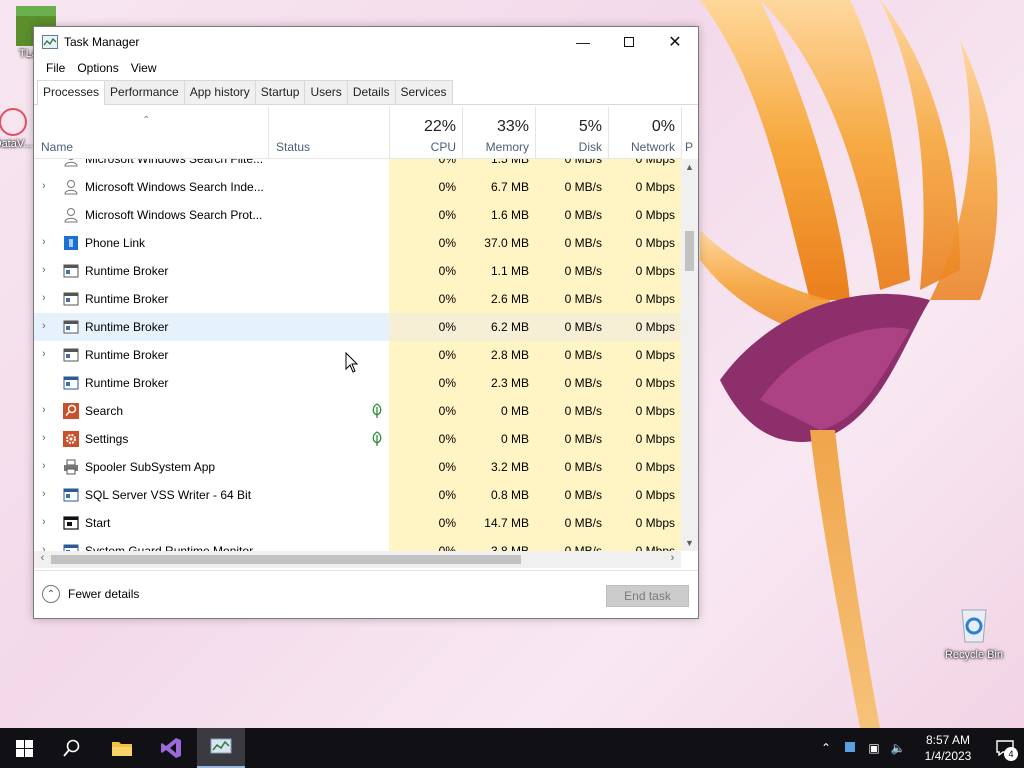 The width and height of the screenshot is (1024, 768). What do you see at coordinates (71, 92) in the screenshot?
I see `tab-processes: Processes` at bounding box center [71, 92].